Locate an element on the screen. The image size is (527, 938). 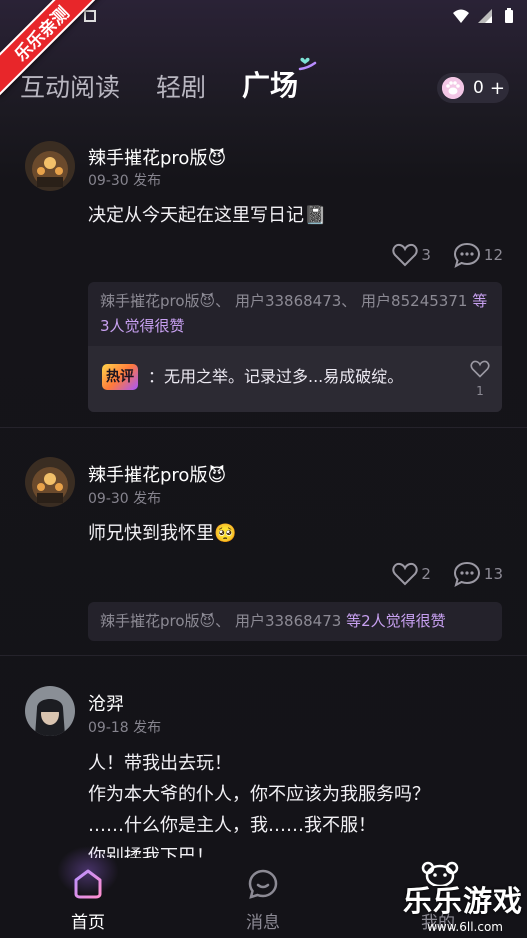
post-content: 决定从今天起在这里写日记📓 is located at coordinates (207, 215).